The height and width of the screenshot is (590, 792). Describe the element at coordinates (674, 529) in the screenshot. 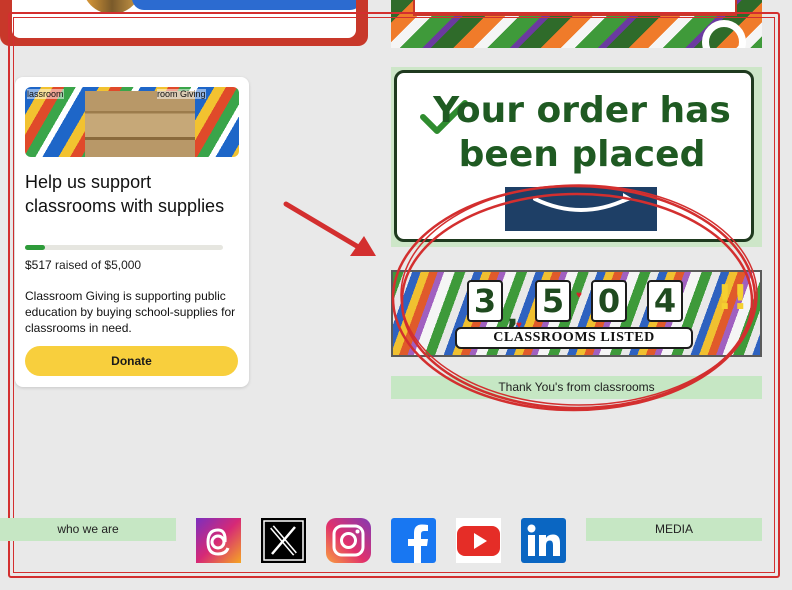

I see `media-link: MEDIA` at that location.